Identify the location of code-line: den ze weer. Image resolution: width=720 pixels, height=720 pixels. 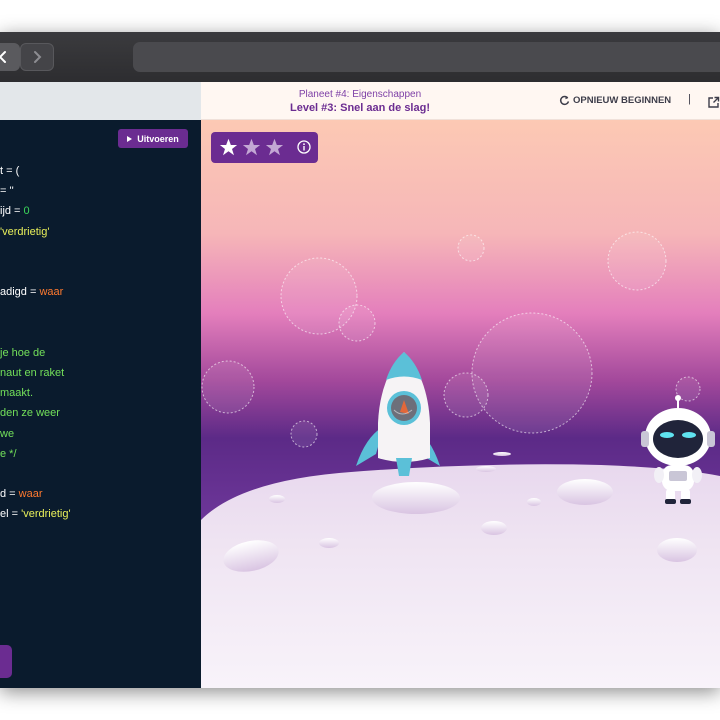
(100, 413).